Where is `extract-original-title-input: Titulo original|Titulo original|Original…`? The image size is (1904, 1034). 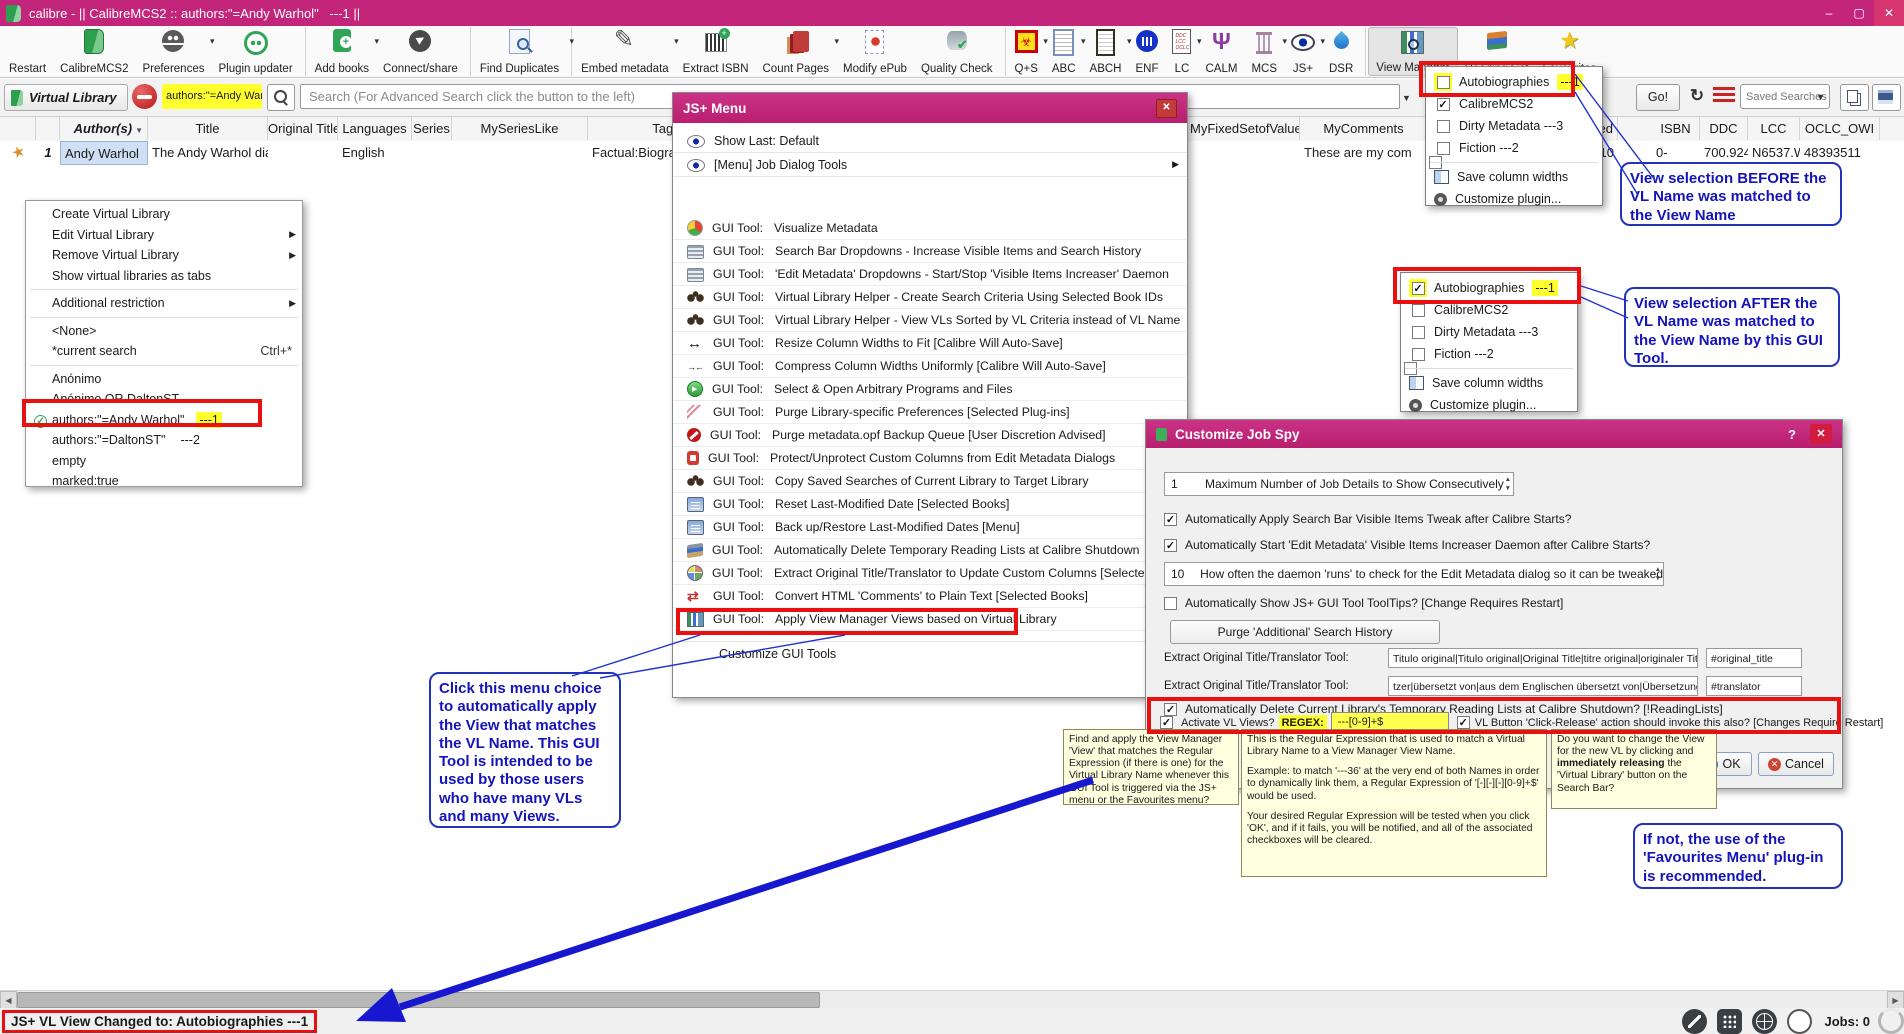 extract-original-title-input: Titulo original|Titulo original|Original… is located at coordinates (1543, 658).